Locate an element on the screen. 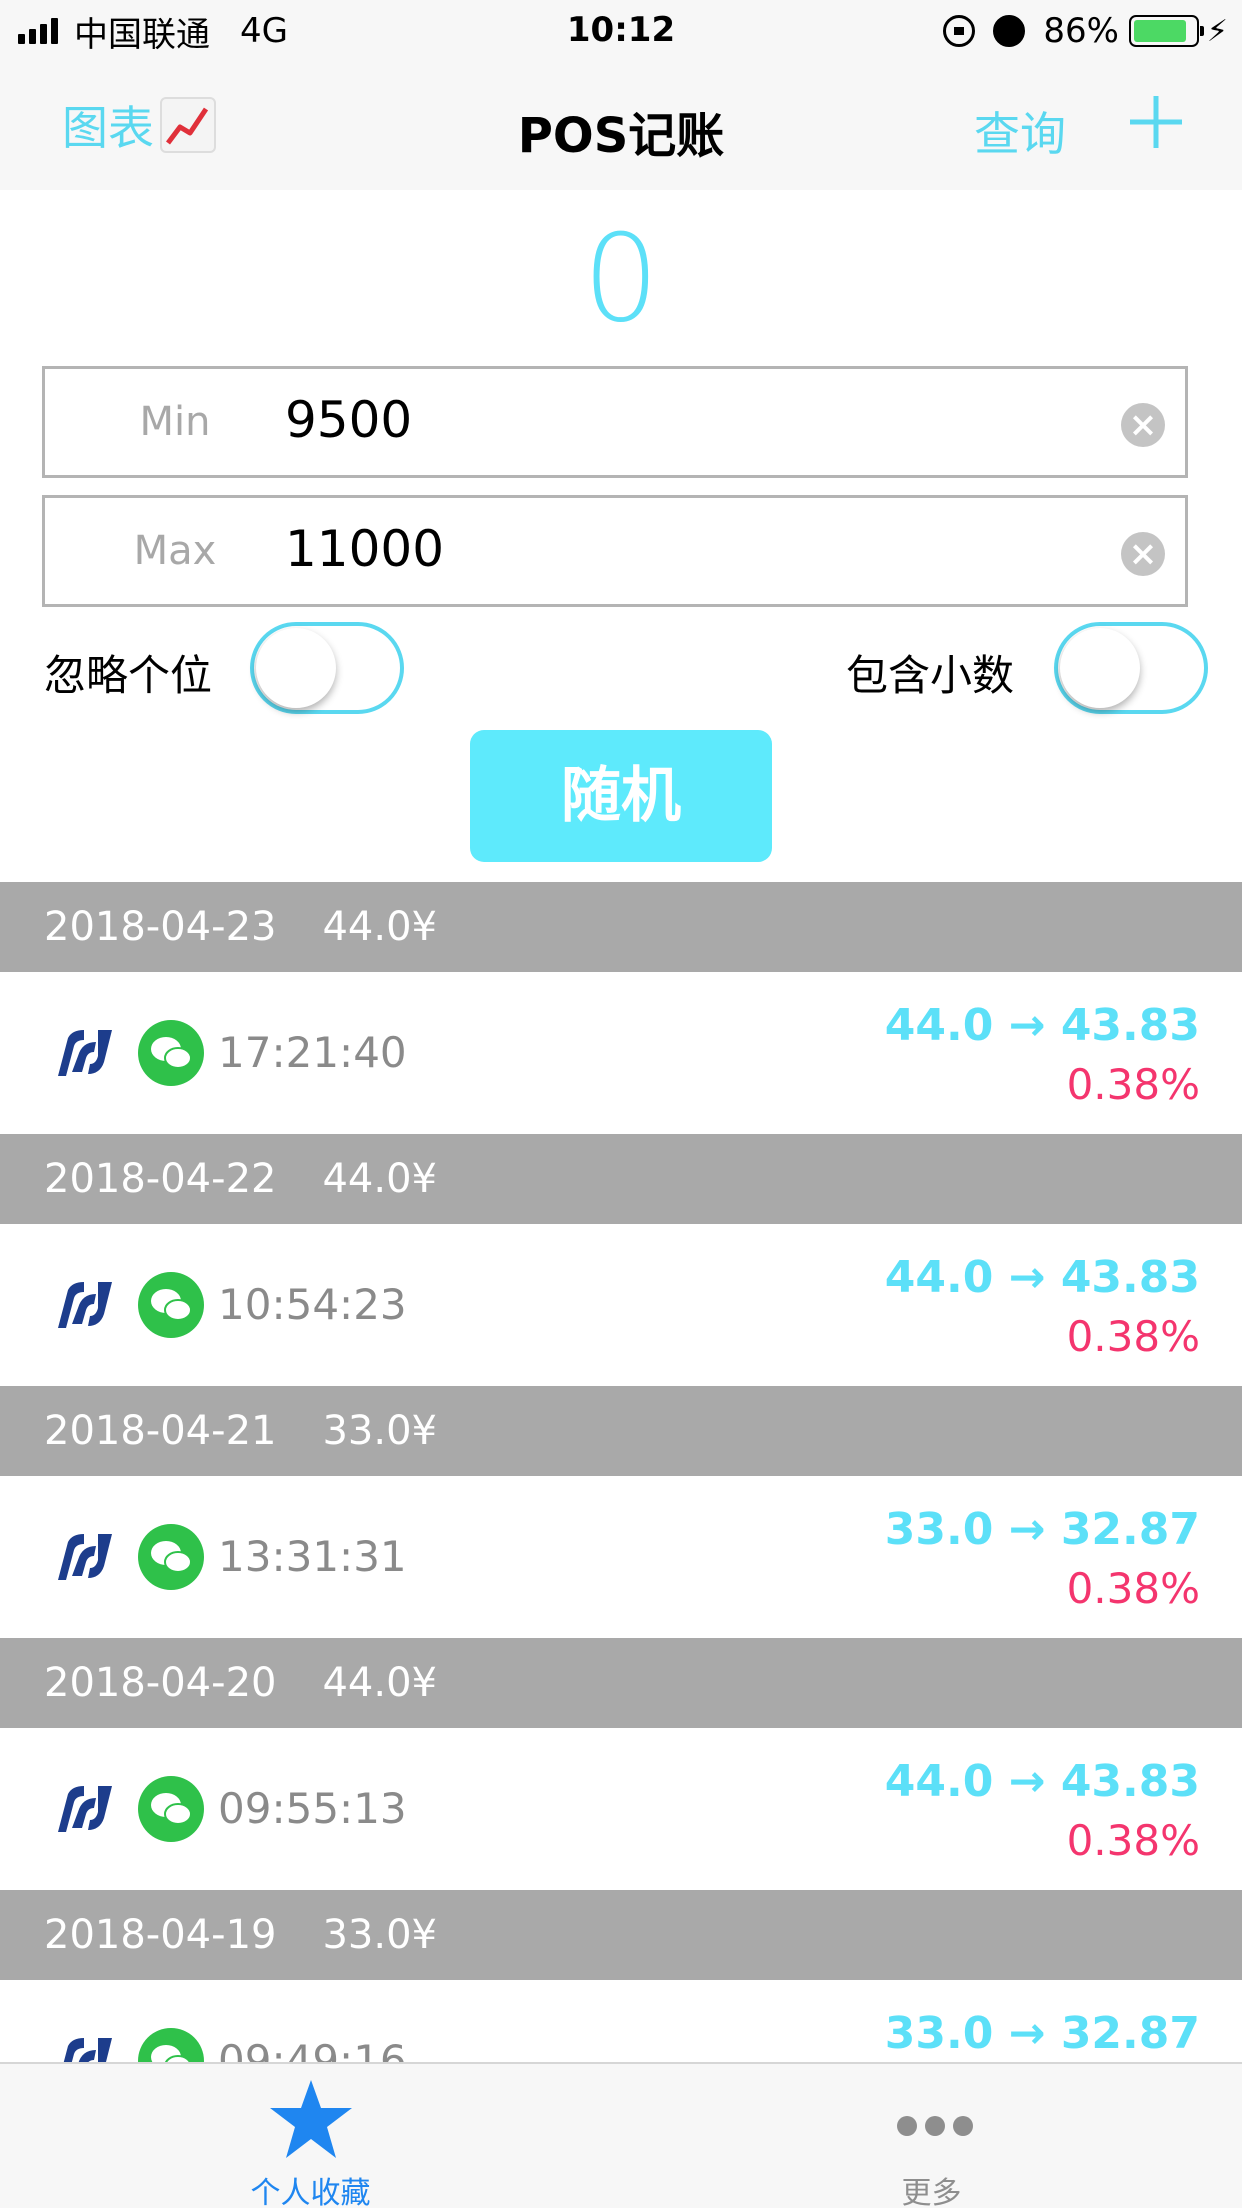 The height and width of the screenshot is (2208, 1242). result-counter: 0 is located at coordinates (621, 279).